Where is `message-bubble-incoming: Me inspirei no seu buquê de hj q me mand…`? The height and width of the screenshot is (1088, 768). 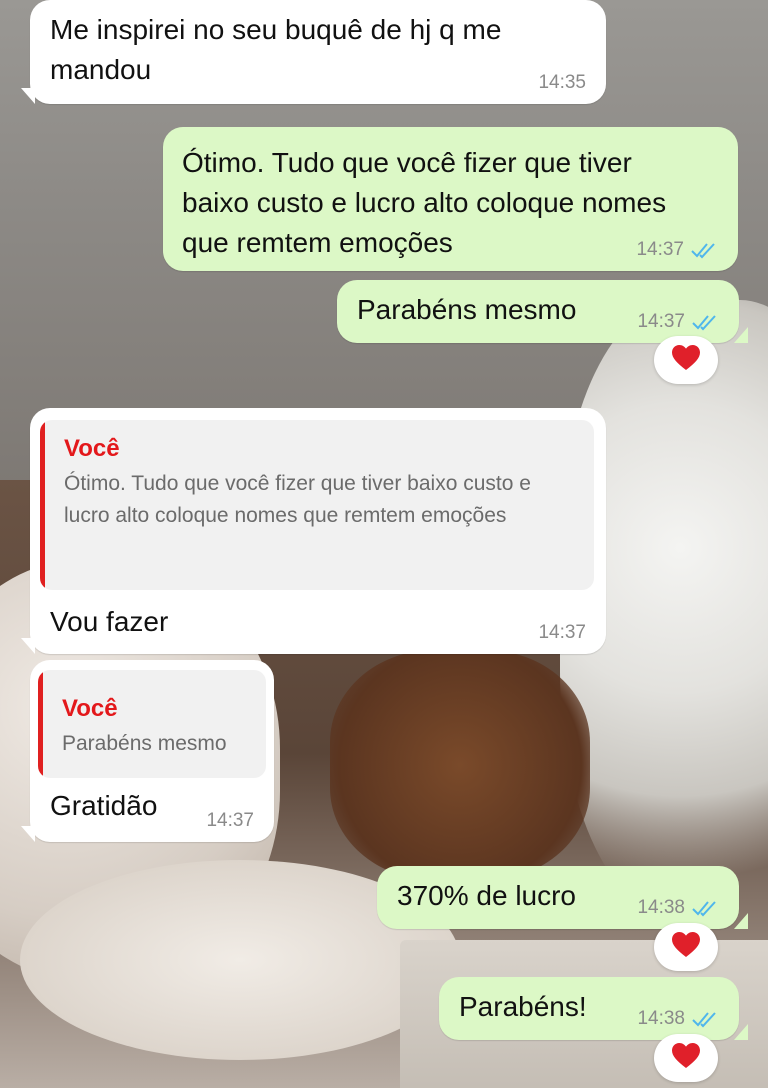 message-bubble-incoming: Me inspirei no seu buquê de hj q me mand… is located at coordinates (313, 52).